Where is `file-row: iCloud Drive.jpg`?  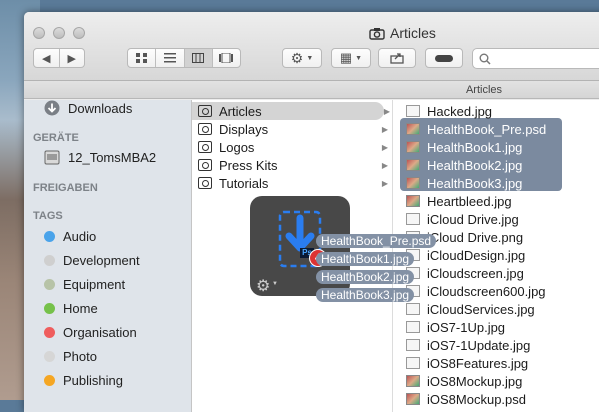 file-row: iCloud Drive.jpg is located at coordinates (499, 219).